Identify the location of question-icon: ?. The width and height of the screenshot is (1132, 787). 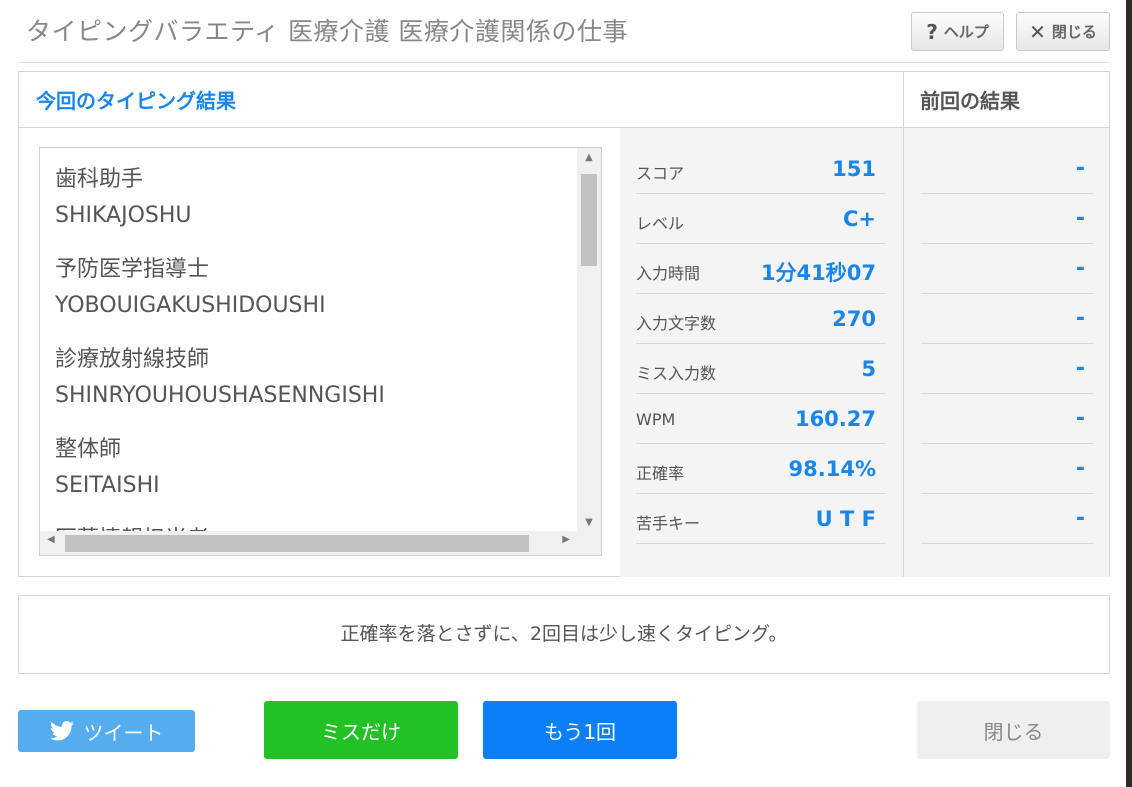
(932, 31).